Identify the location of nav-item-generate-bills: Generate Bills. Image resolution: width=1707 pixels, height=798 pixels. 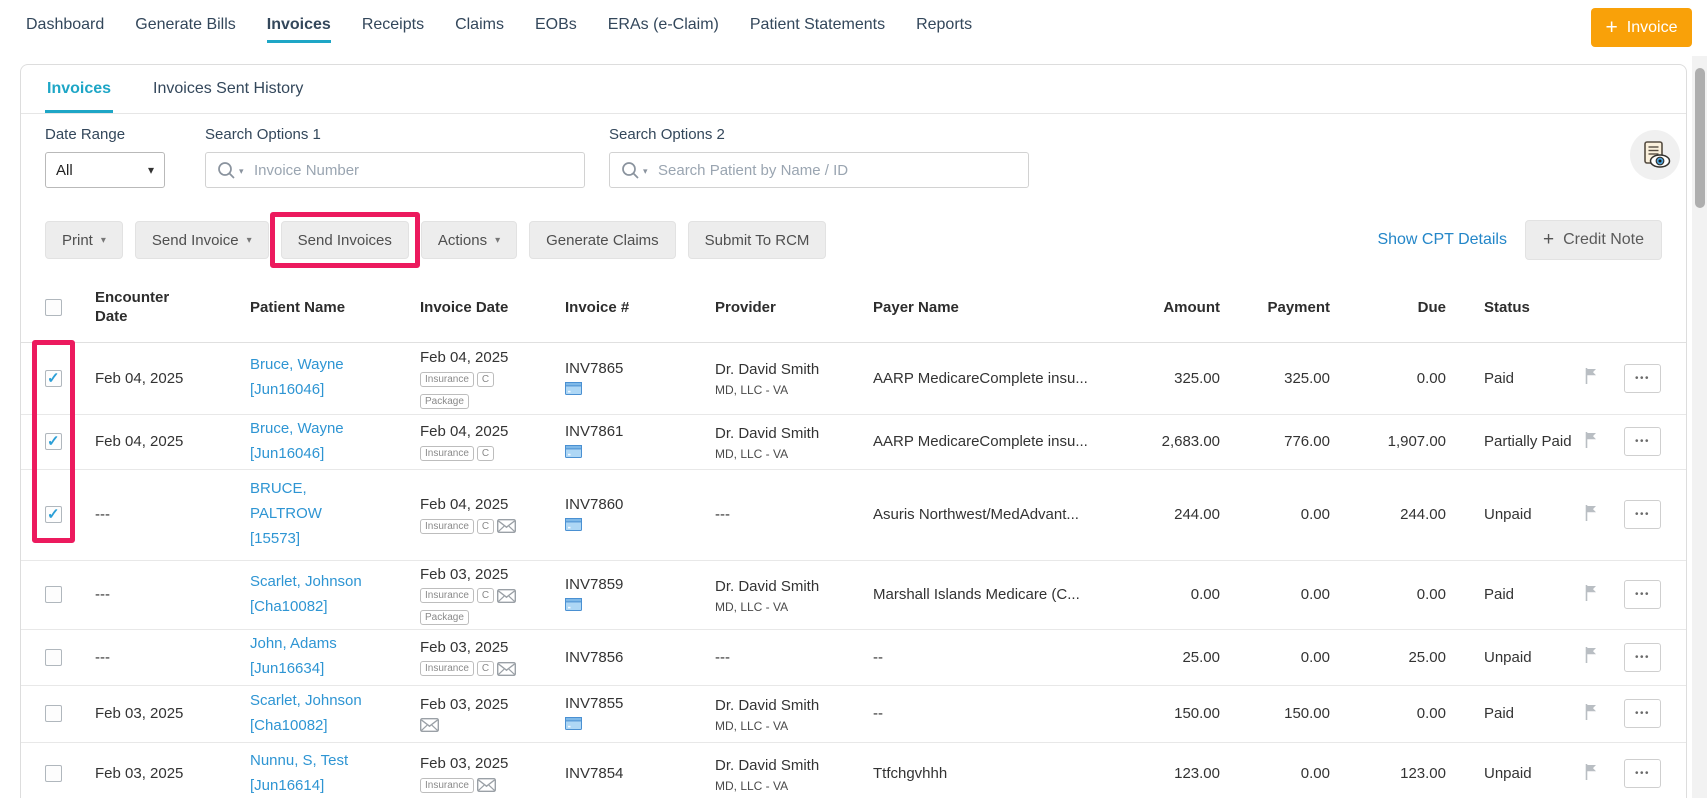
(185, 21).